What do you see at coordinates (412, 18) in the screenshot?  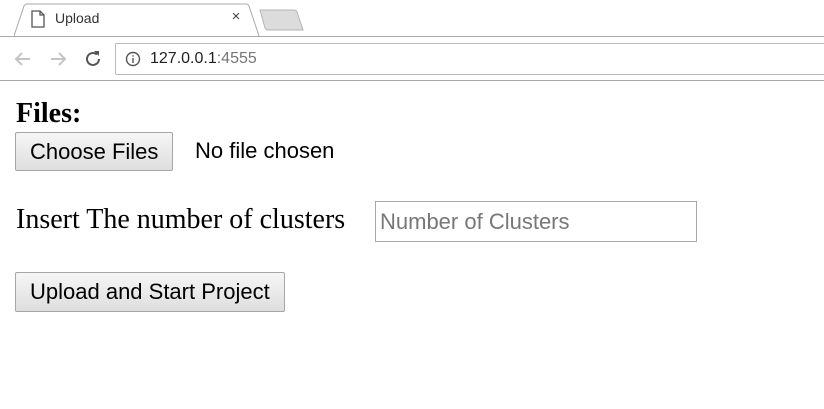 I see `tab-strip: Upload ×` at bounding box center [412, 18].